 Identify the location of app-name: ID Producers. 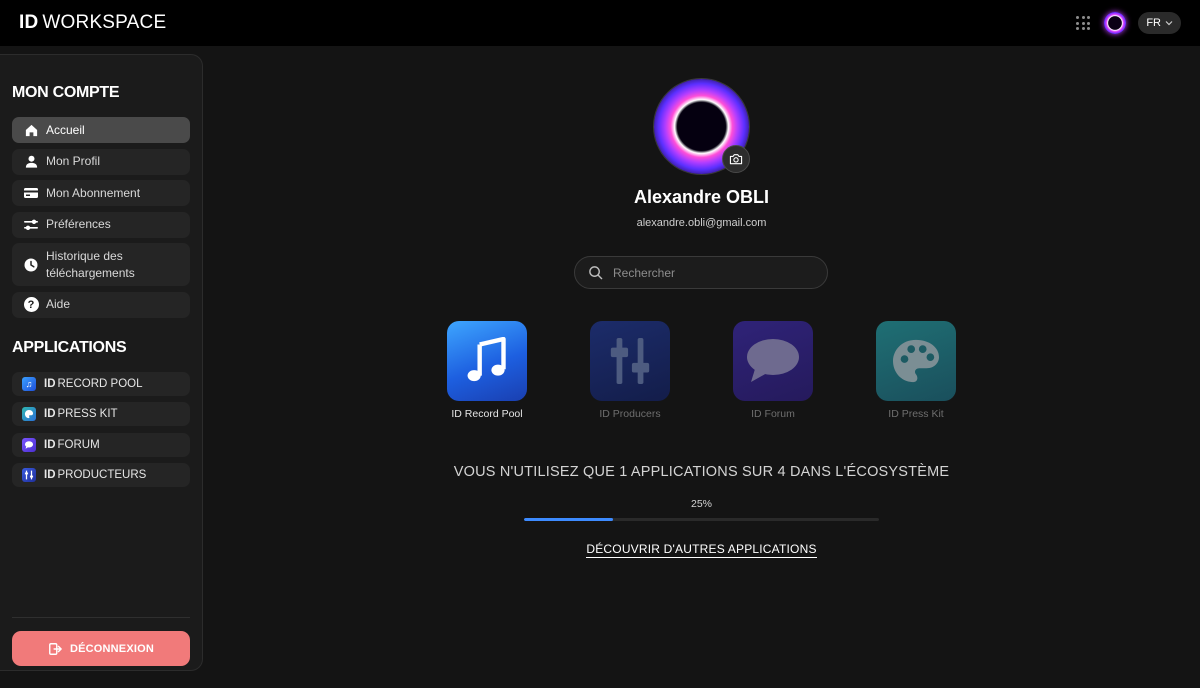
(630, 414).